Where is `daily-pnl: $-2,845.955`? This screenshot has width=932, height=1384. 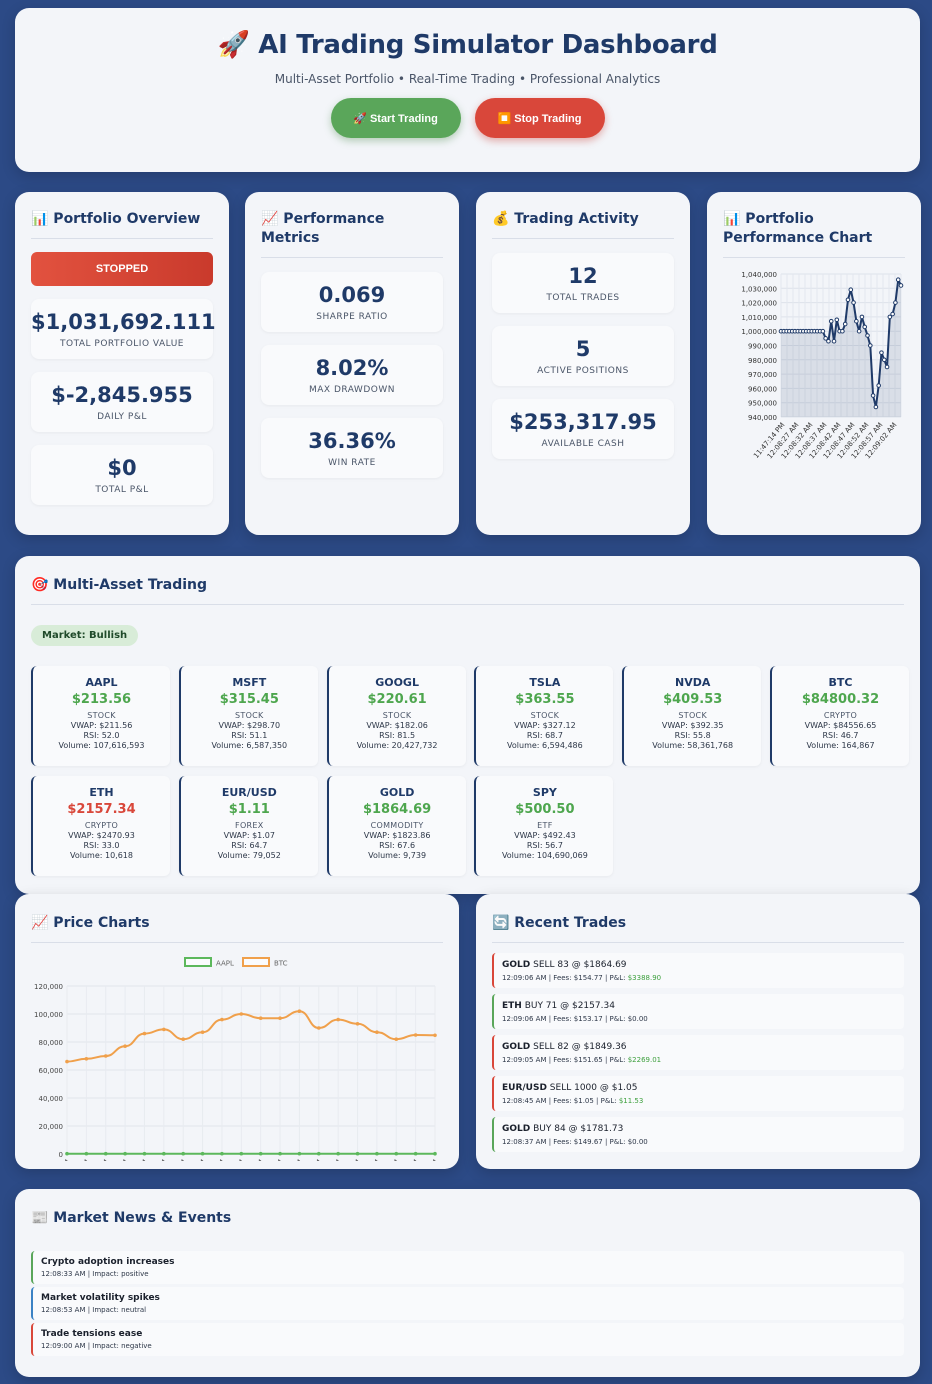
daily-pnl: $-2,845.955 is located at coordinates (122, 395).